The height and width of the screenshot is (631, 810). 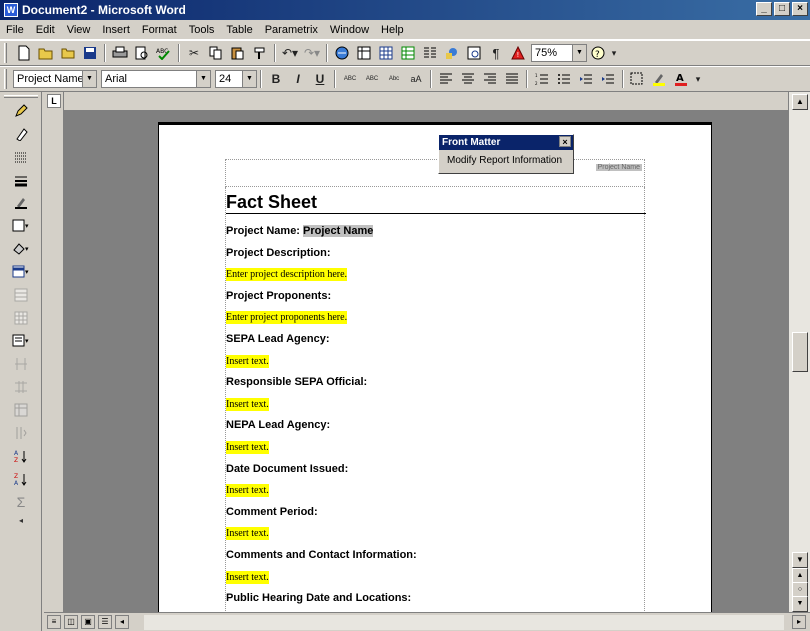 What do you see at coordinates (238, 53) in the screenshot?
I see `paste-icon` at bounding box center [238, 53].